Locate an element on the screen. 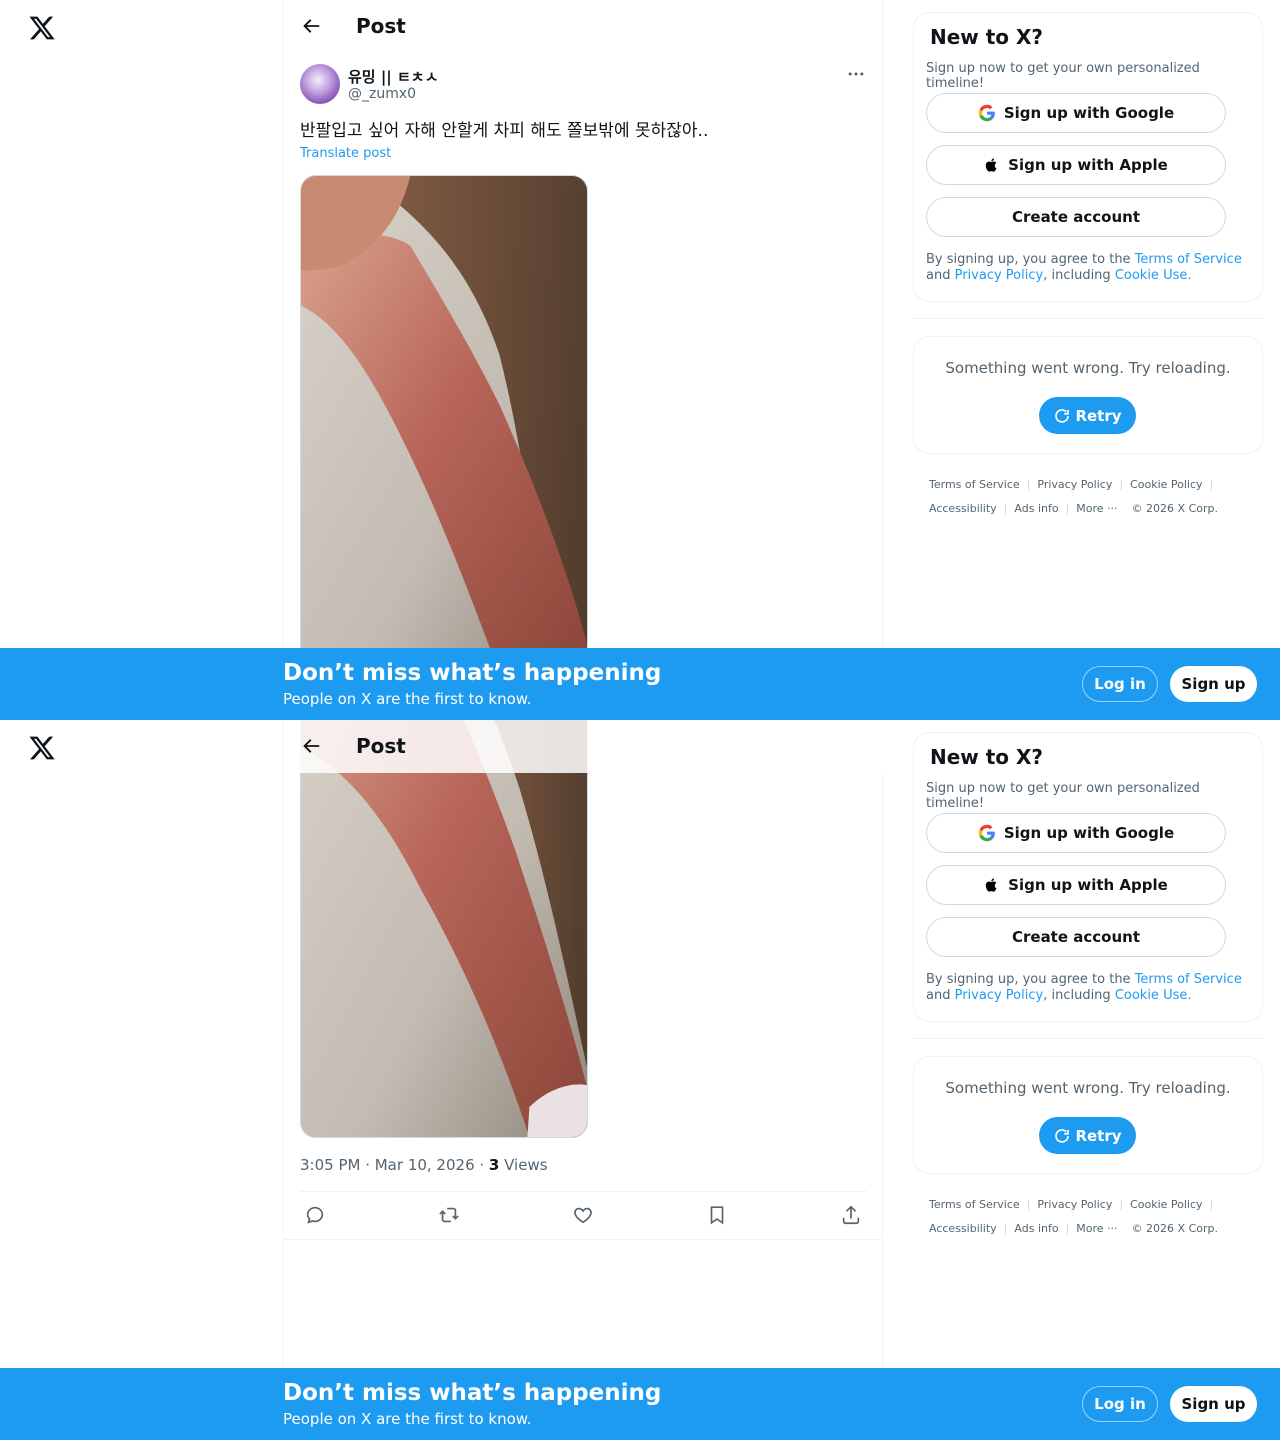 This screenshot has height=1440, width=1280. refresh-icon is located at coordinates (1062, 1135).